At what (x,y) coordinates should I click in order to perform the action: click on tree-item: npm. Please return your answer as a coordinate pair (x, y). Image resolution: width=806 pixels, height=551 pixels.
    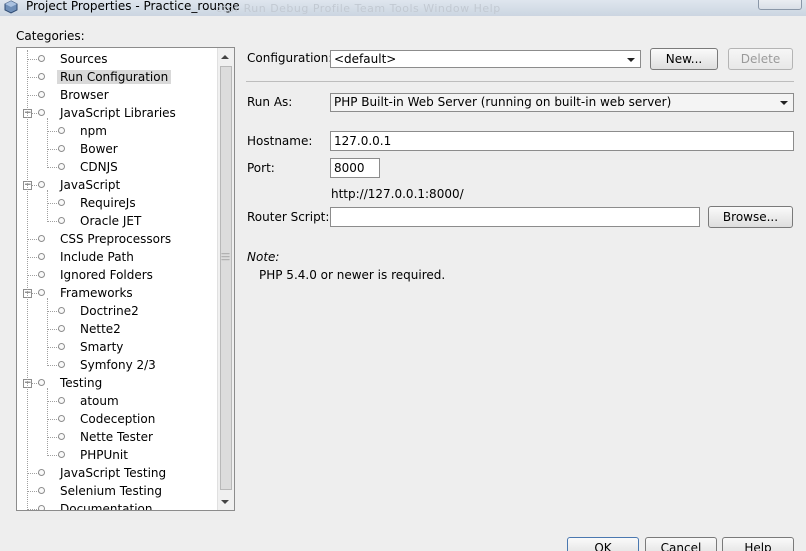
    Looking at the image, I should click on (93, 131).